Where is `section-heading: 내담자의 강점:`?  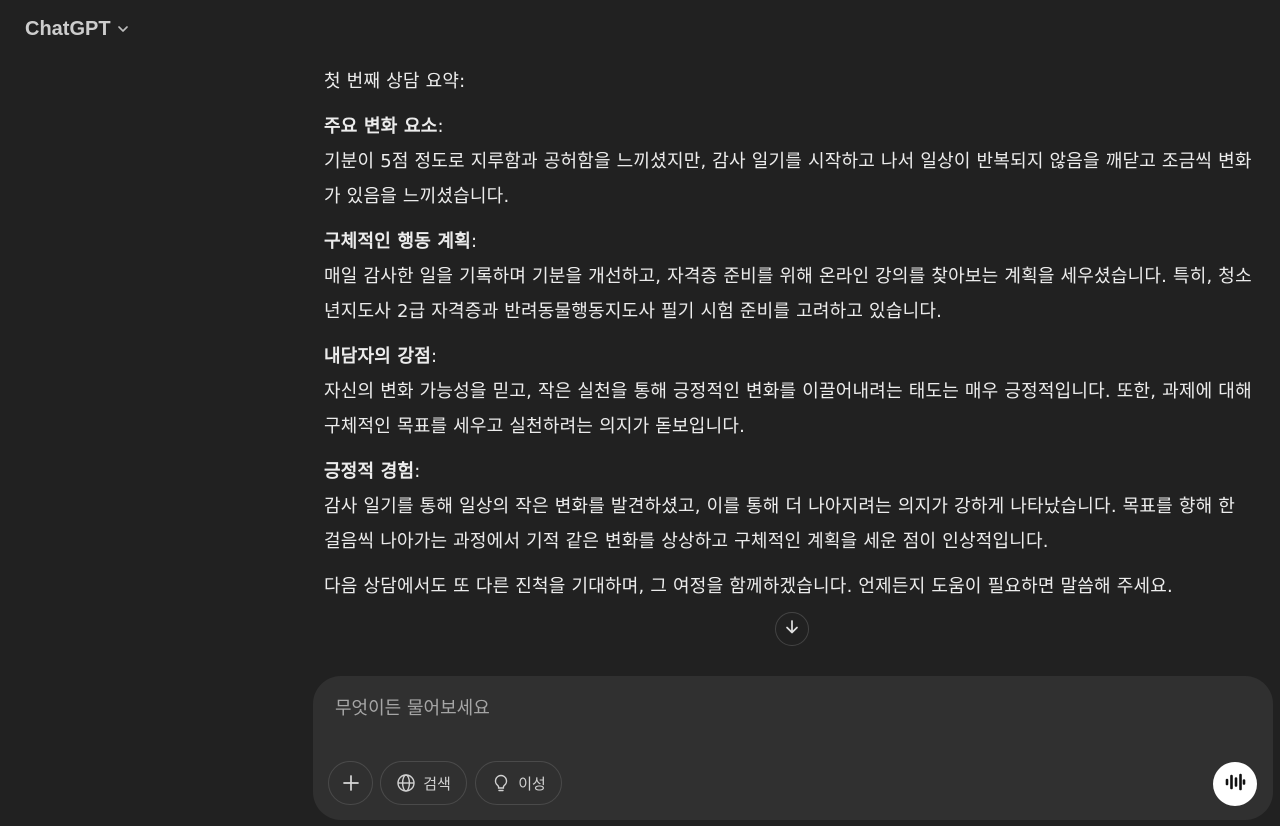 section-heading: 내담자의 강점: is located at coordinates (381, 356).